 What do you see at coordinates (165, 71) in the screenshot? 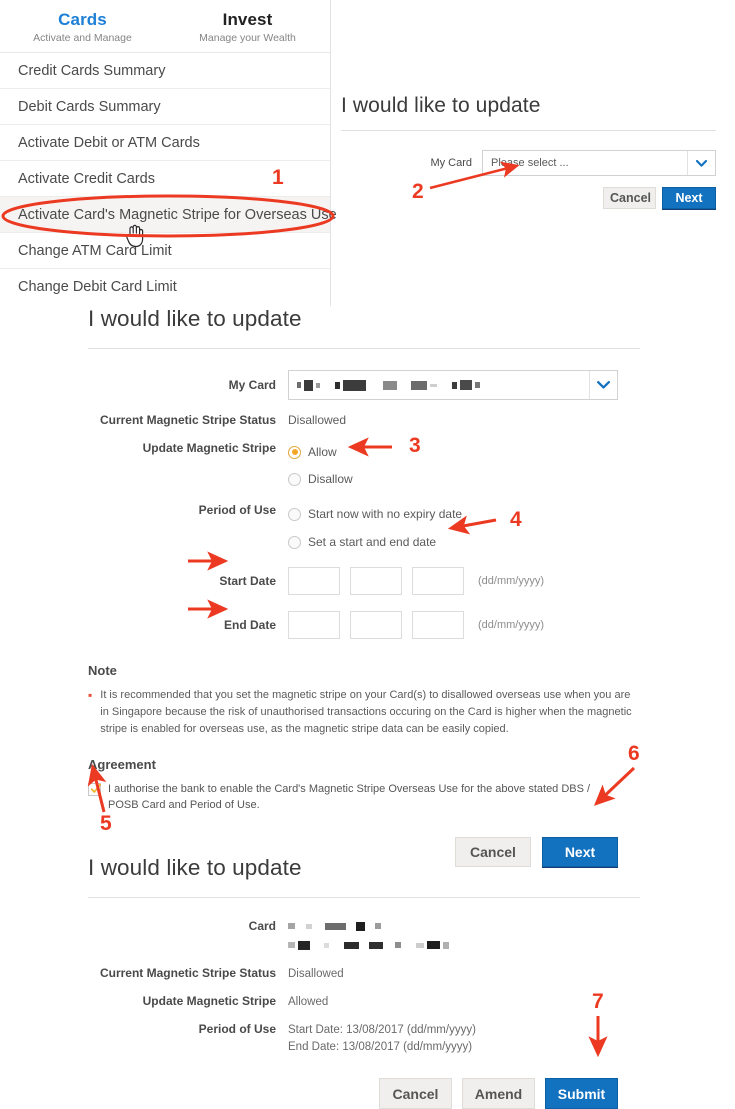
I see `sidebar-item-credit-cards-summary: Credit Cards Summary` at bounding box center [165, 71].